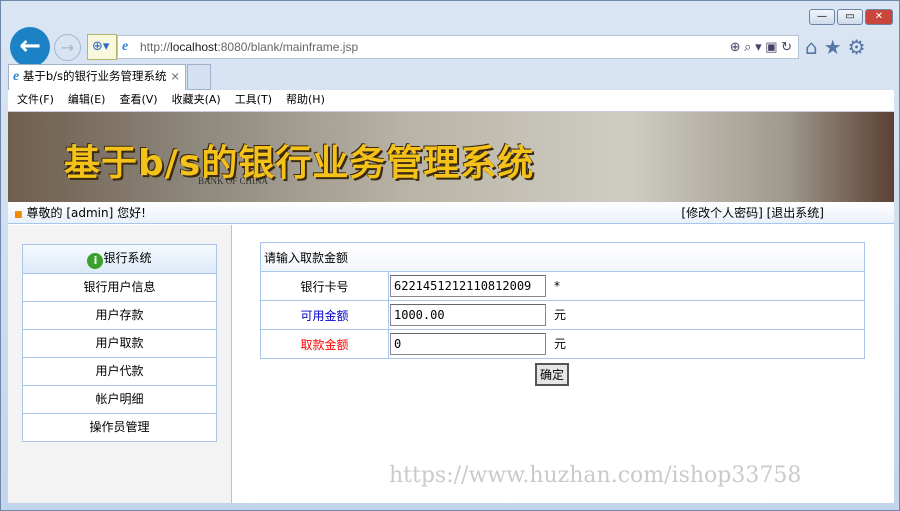 This screenshot has height=511, width=900. I want to click on sidebar-item-loan: 用户代款, so click(119, 371).